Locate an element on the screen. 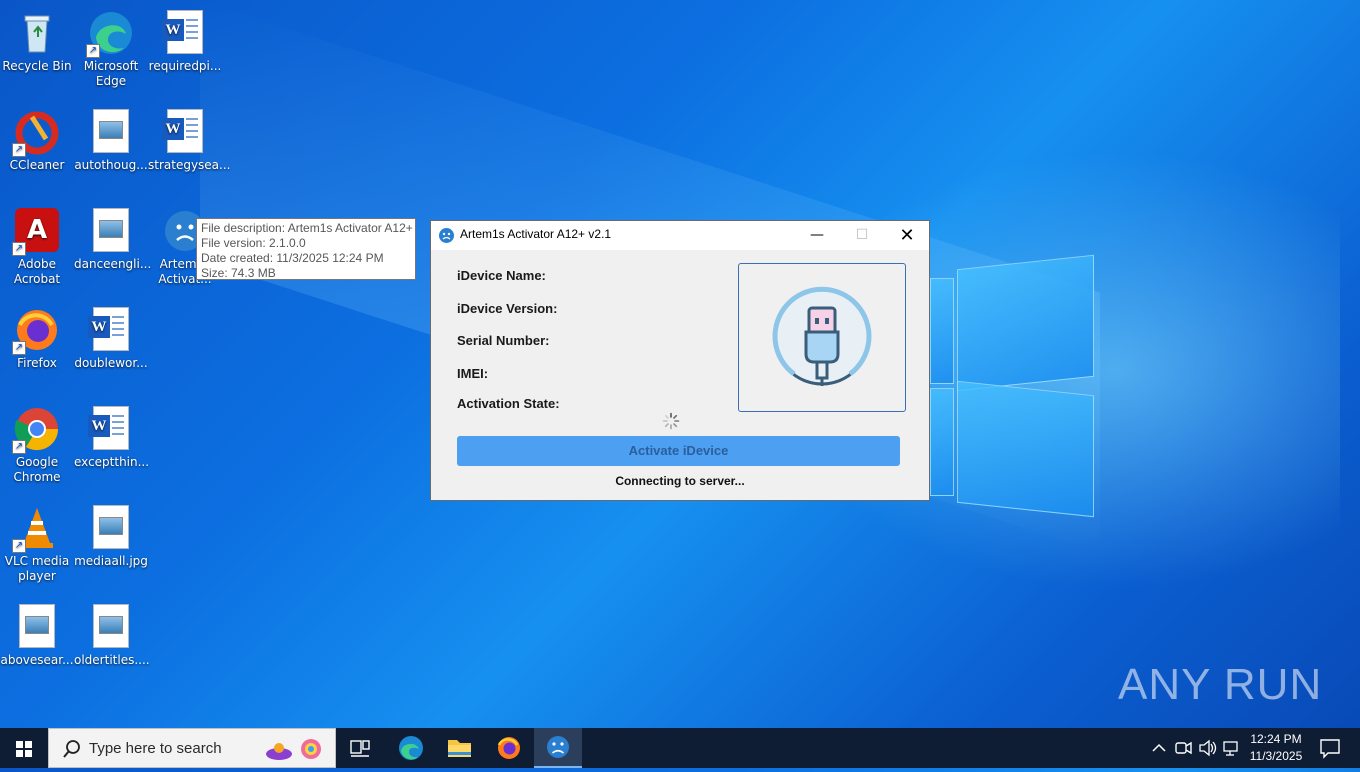 The height and width of the screenshot is (772, 1360). desktop-icon-mediaall: mediaall.jpg is located at coordinates (111, 534).